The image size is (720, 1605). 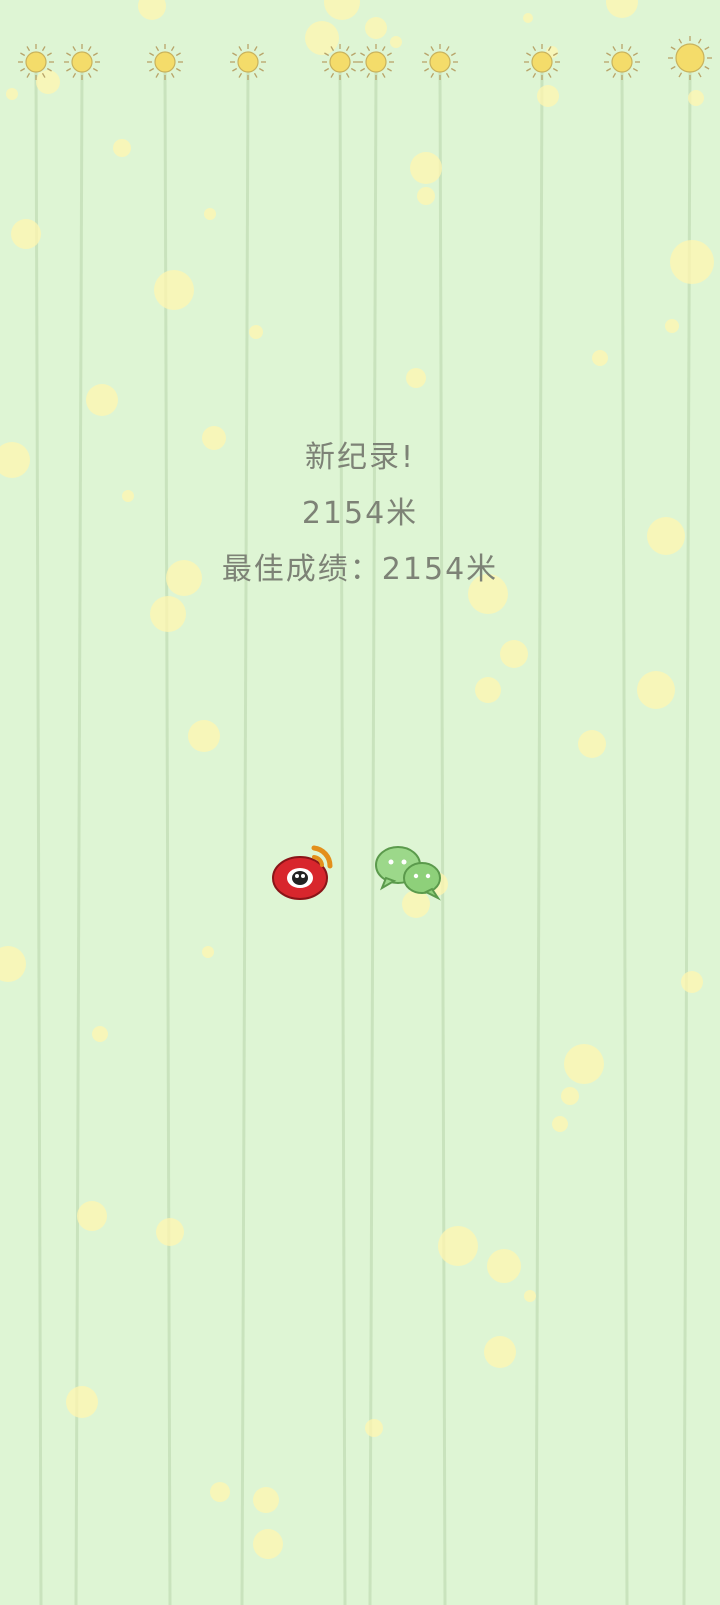 I want to click on share-buttons, so click(x=365, y=873).